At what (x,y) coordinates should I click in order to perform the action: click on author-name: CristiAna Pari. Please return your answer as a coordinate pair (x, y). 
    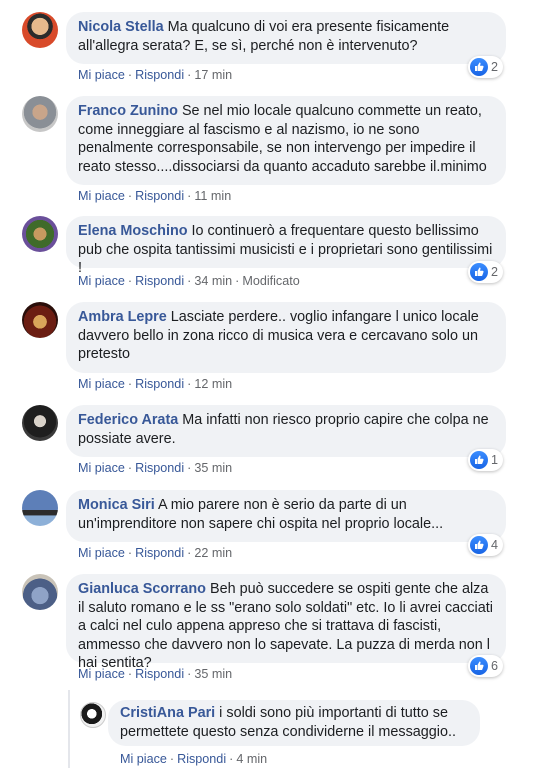
    Looking at the image, I should click on (167, 713).